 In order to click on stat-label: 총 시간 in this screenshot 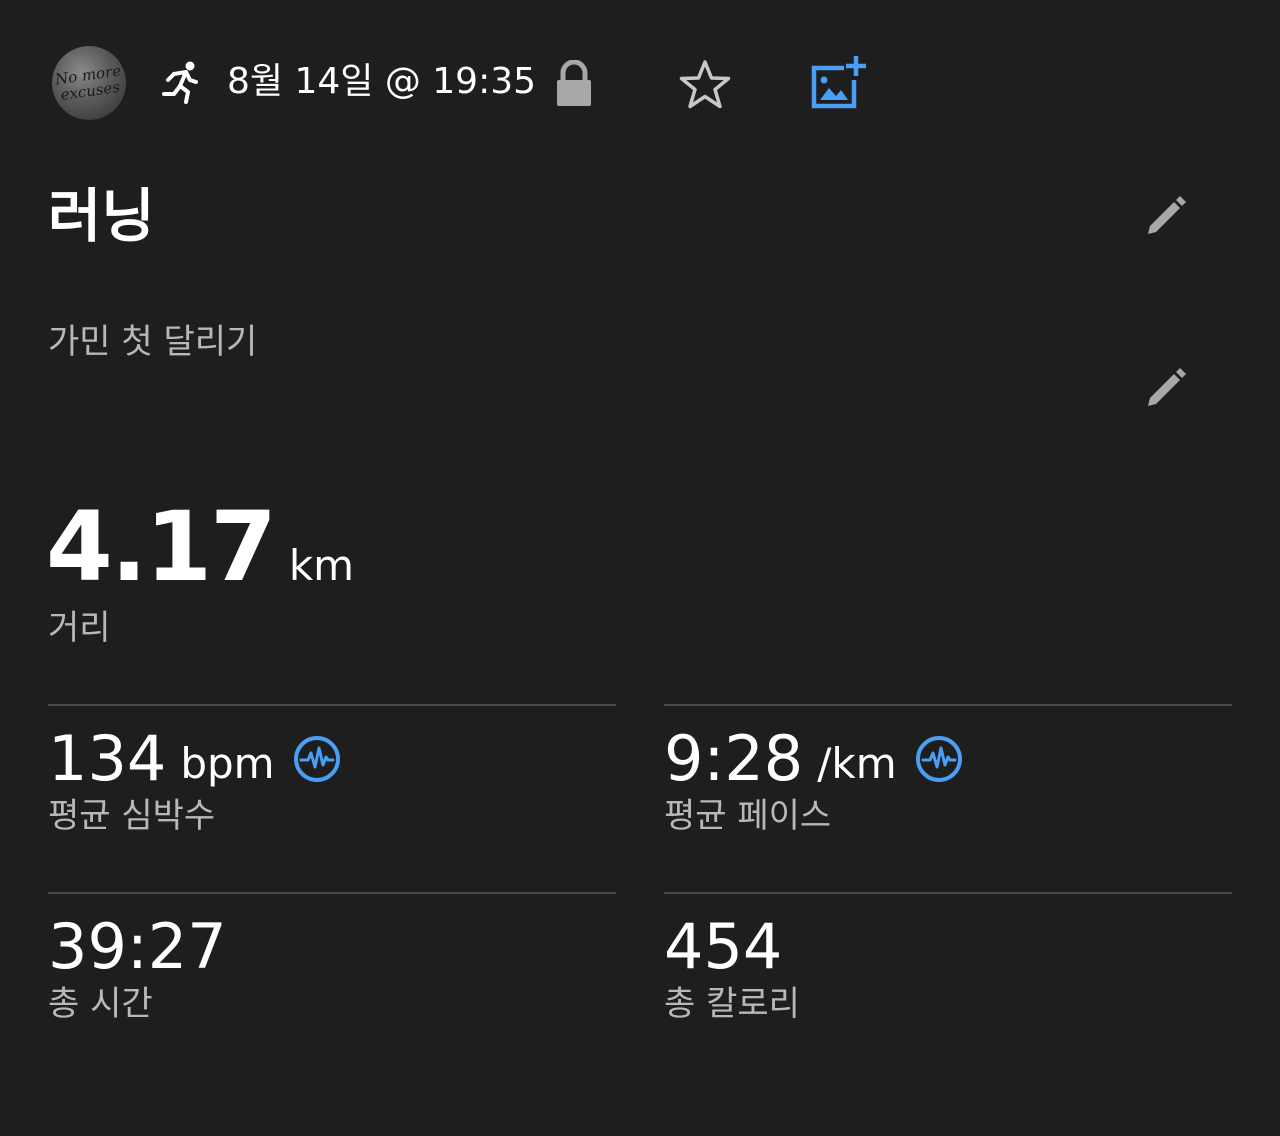, I will do `click(100, 1004)`.